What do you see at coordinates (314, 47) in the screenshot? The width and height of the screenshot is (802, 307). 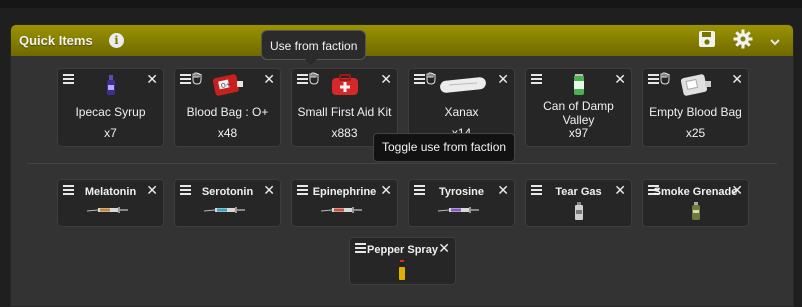 I see `tooltip-use-from-faction: Use from faction` at bounding box center [314, 47].